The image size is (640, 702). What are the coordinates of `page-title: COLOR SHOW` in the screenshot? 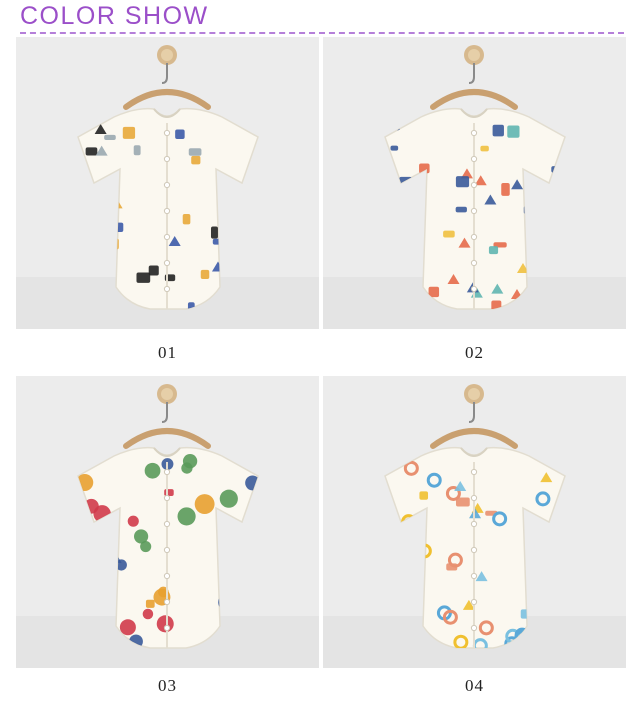 It's located at (114, 16).